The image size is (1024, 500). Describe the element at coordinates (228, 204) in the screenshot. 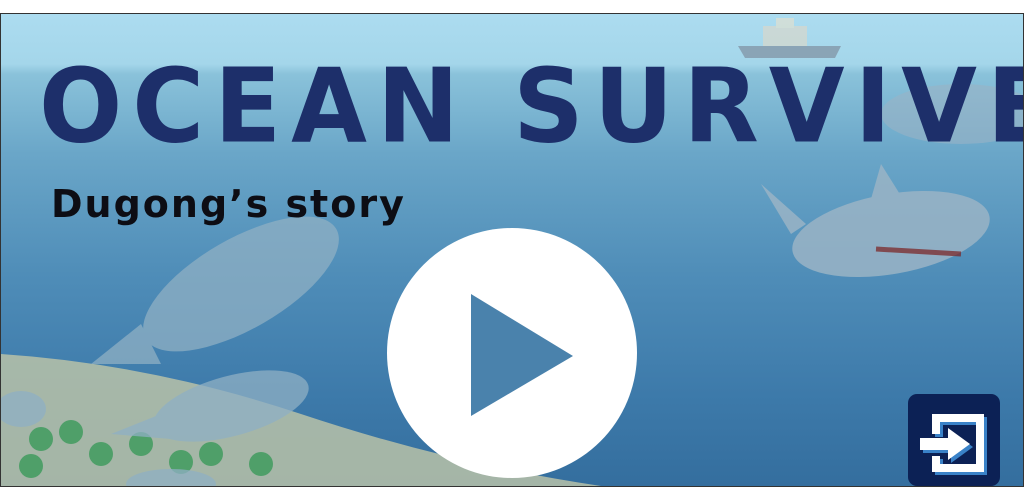

I see `game-subtitle: Dugong’s story` at that location.